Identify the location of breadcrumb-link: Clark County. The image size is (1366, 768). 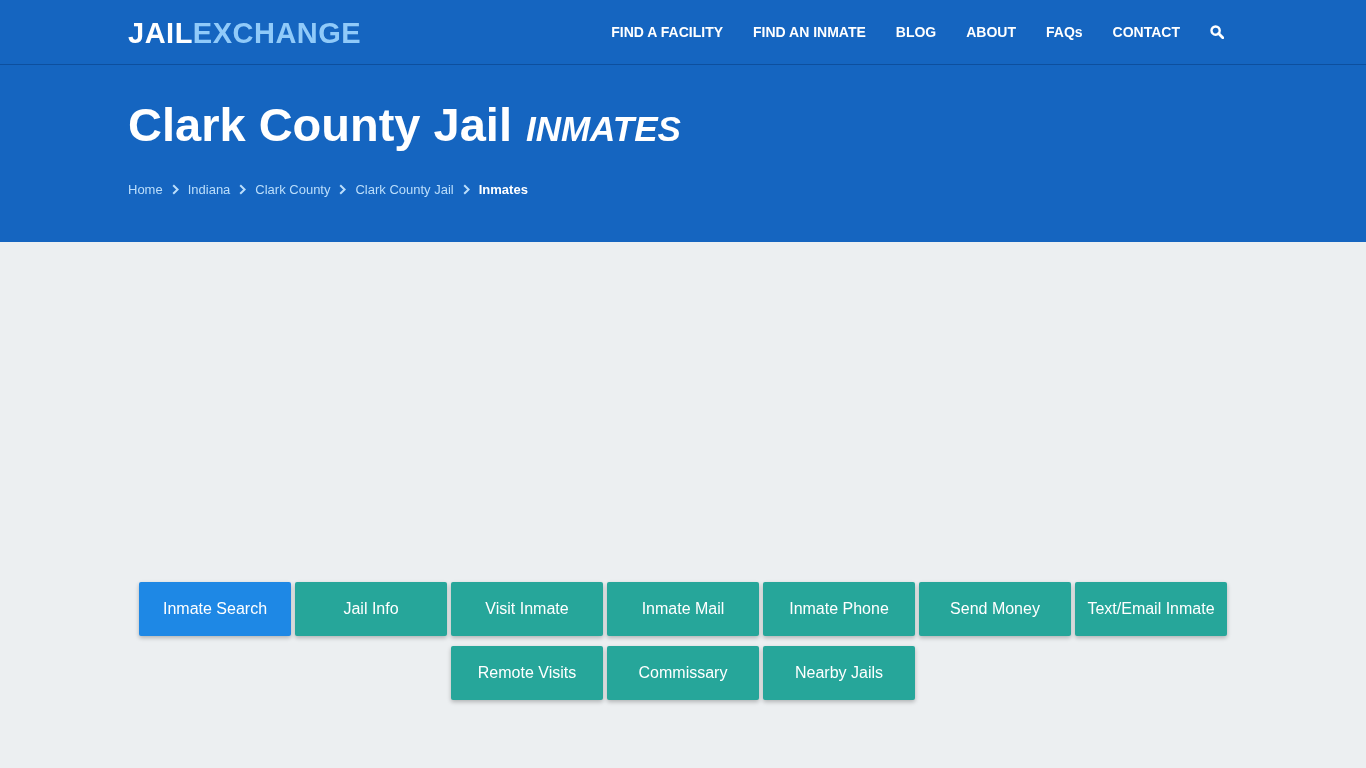
(293, 190).